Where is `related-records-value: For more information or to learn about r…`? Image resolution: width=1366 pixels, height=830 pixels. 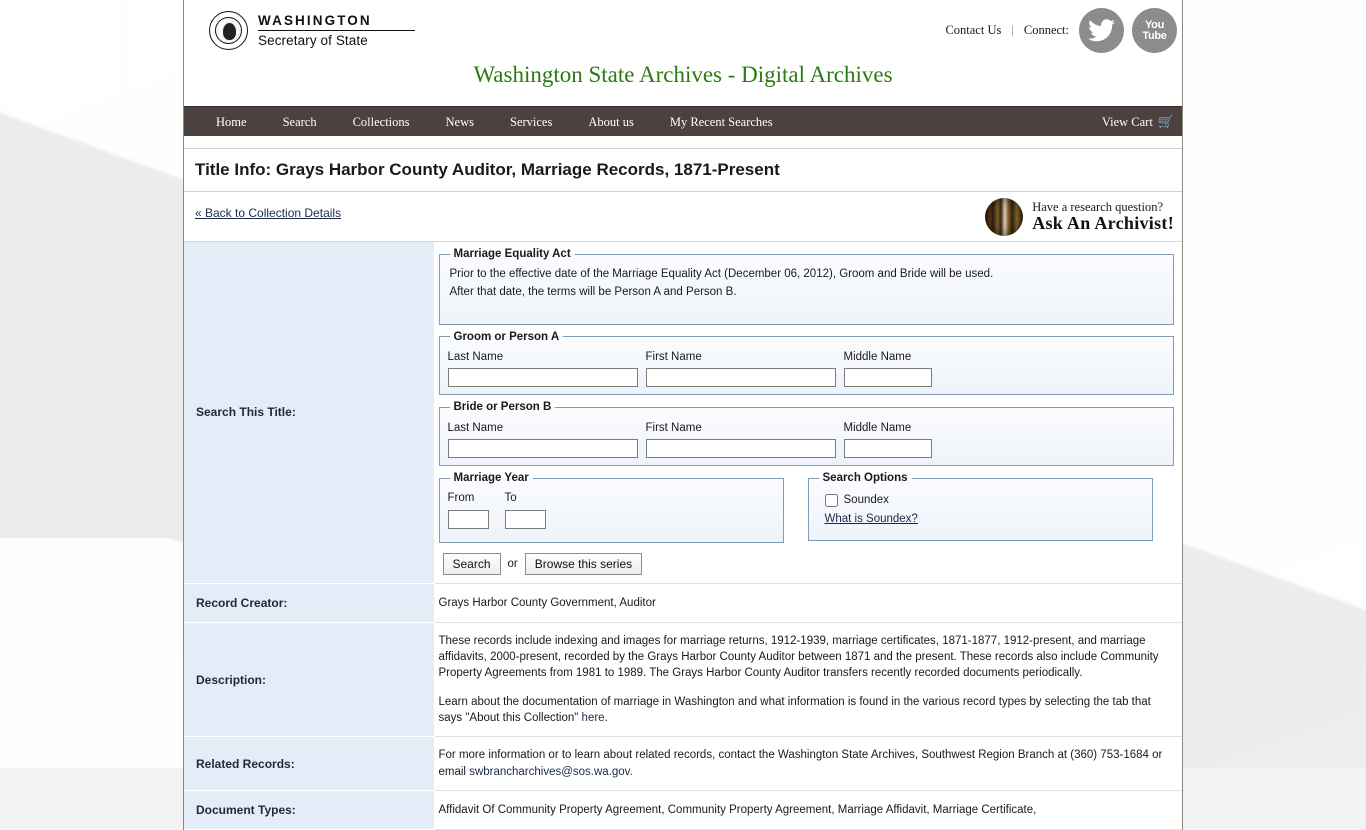
related-records-value: For more information or to learn about r… is located at coordinates (808, 764).